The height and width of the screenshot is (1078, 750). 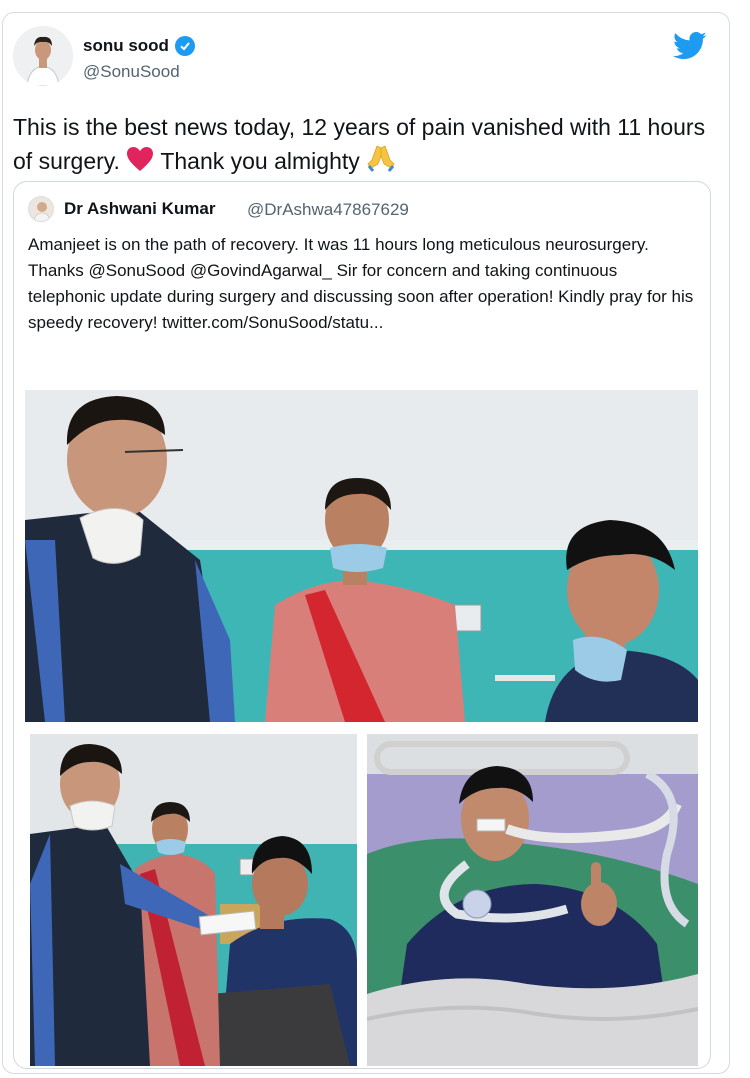 I want to click on photo-patient-icu, so click(x=532, y=900).